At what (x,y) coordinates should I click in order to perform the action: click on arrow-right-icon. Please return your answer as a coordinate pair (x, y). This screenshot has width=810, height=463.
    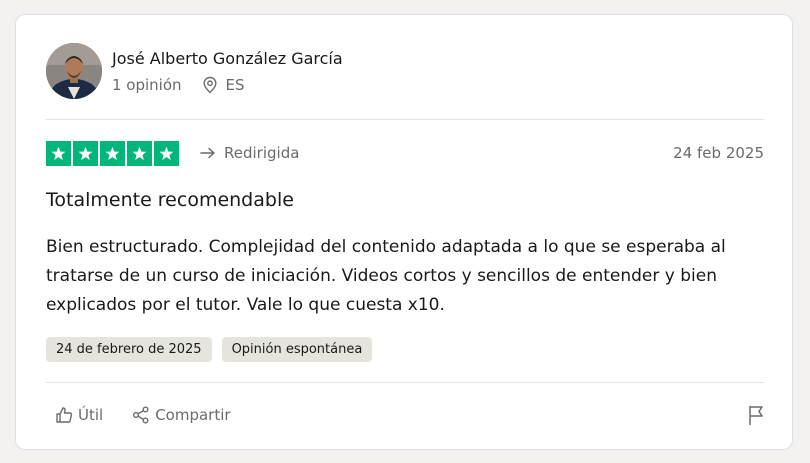
    Looking at the image, I should click on (207, 153).